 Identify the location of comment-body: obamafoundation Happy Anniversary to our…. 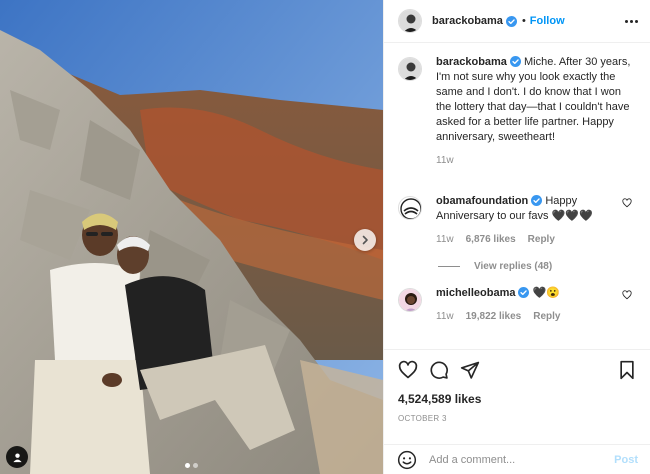
(536, 220).